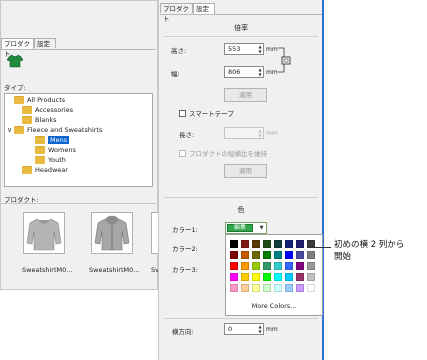 This screenshot has width=427, height=360. What do you see at coordinates (369, 245) in the screenshot?
I see `callout-line-1: 初めの横 2 列から` at bounding box center [369, 245].